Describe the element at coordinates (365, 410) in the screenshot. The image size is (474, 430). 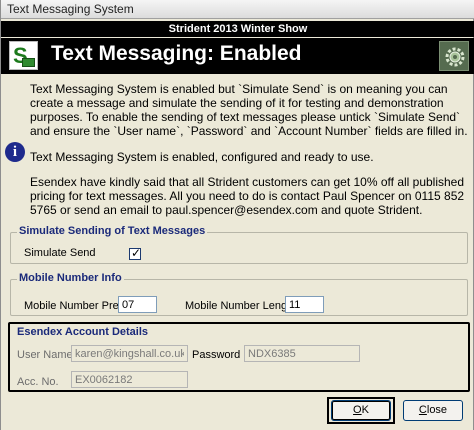
I see `ok-label-rest: K` at that location.